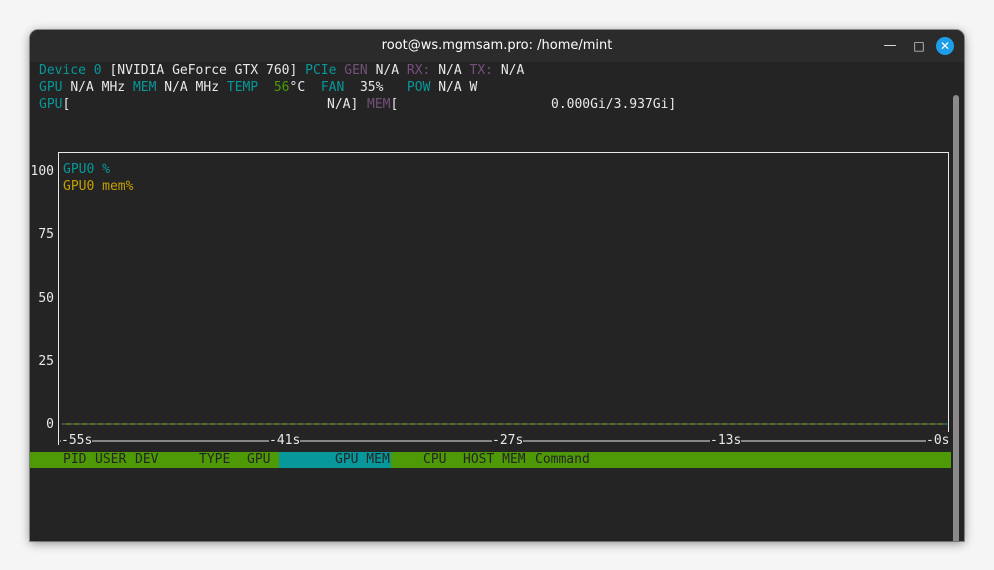 The height and width of the screenshot is (570, 994). I want to click on maximize-icon: □, so click(919, 46).